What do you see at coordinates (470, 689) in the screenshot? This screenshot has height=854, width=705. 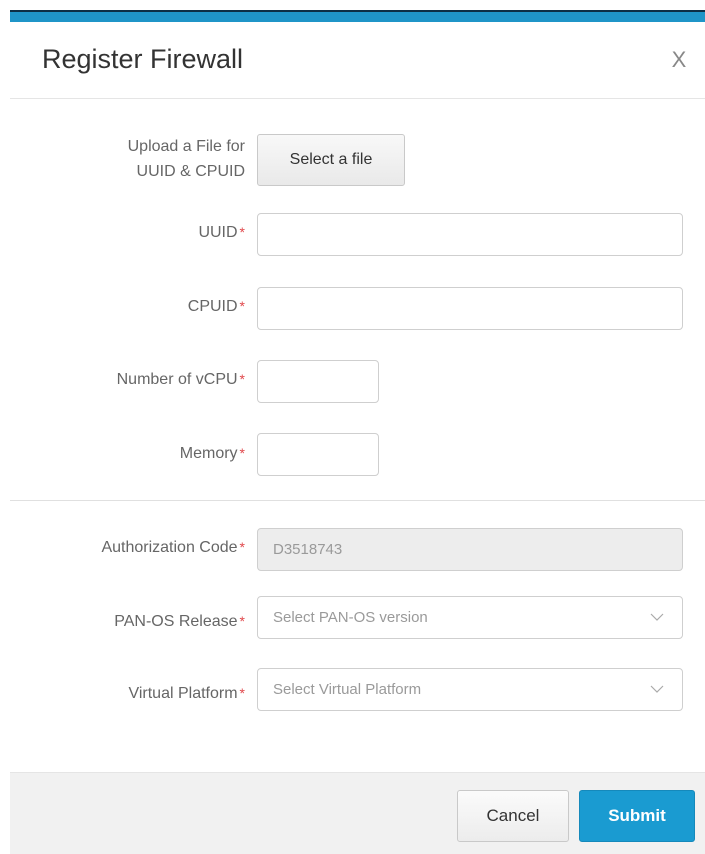 I see `virtual-platform-select: Select Virtual Platform` at bounding box center [470, 689].